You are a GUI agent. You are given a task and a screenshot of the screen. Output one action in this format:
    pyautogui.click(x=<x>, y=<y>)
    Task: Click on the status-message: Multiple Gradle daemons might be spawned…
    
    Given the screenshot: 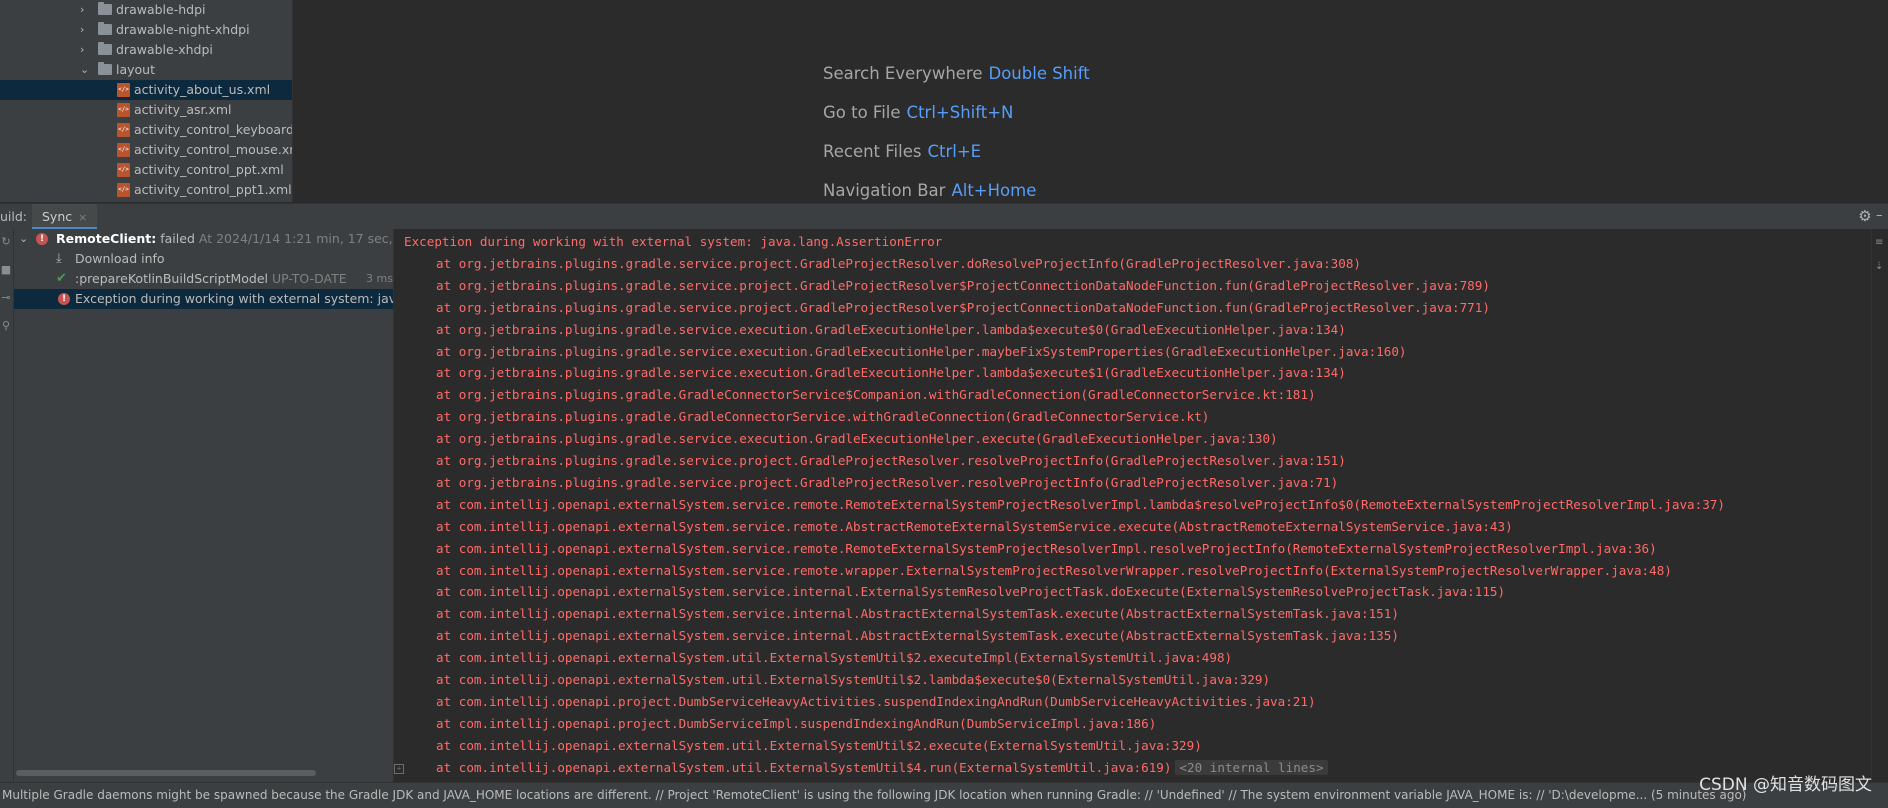 What is the action you would take?
    pyautogui.click(x=874, y=795)
    